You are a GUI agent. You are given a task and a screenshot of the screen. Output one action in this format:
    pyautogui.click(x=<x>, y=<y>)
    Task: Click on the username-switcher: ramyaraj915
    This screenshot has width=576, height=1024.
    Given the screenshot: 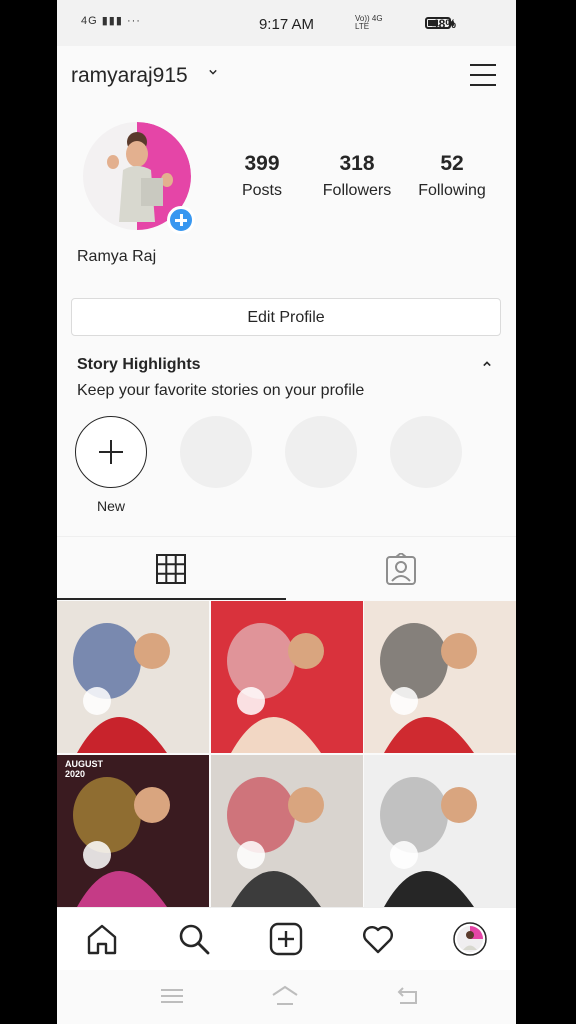 What is the action you would take?
    pyautogui.click(x=129, y=76)
    